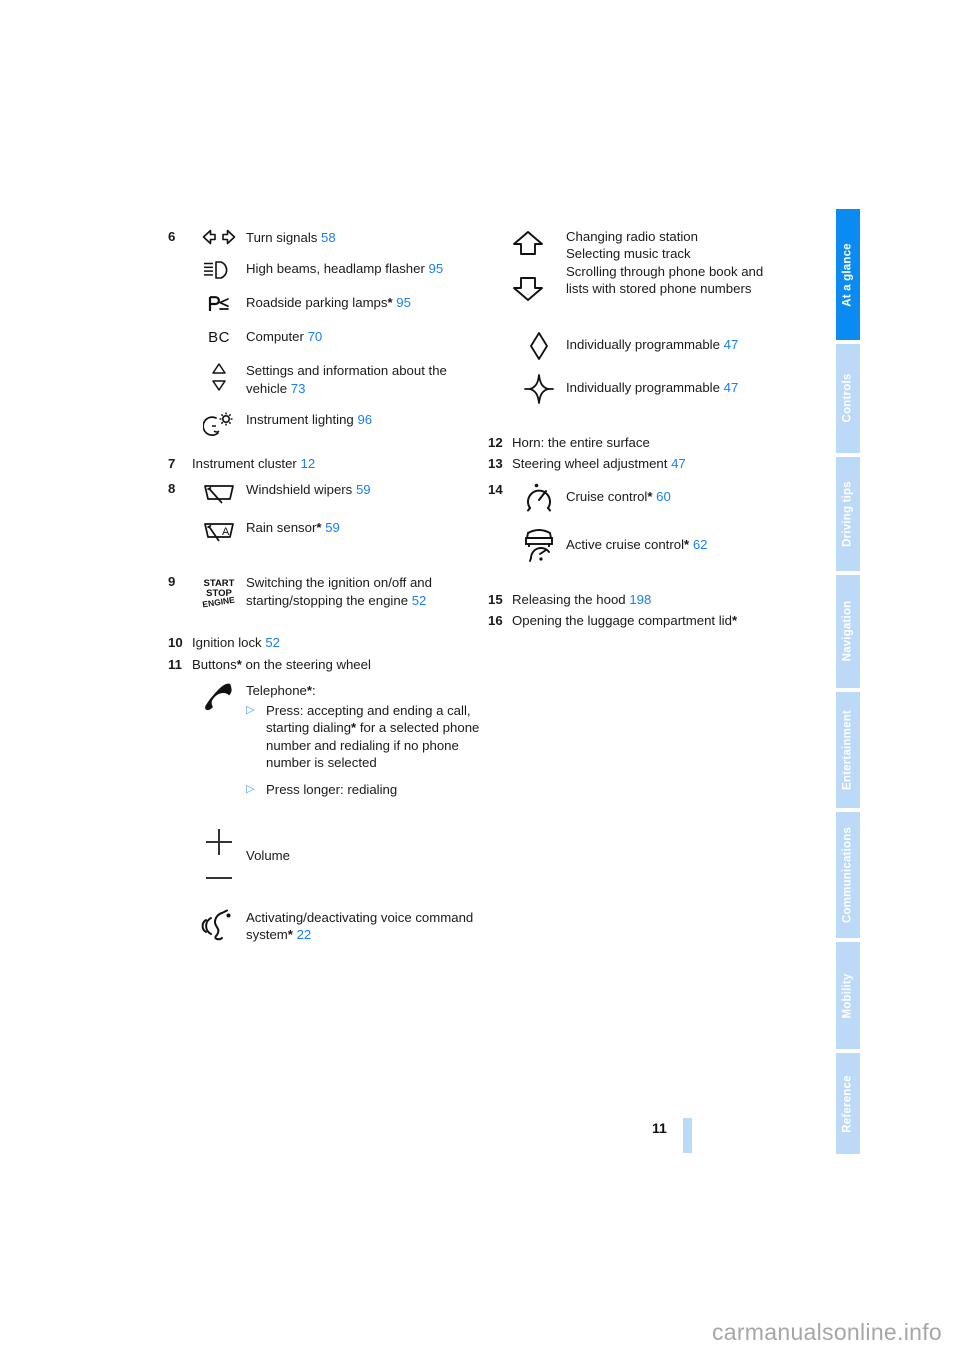  I want to click on tab-reference-label: Reference, so click(847, 1103).